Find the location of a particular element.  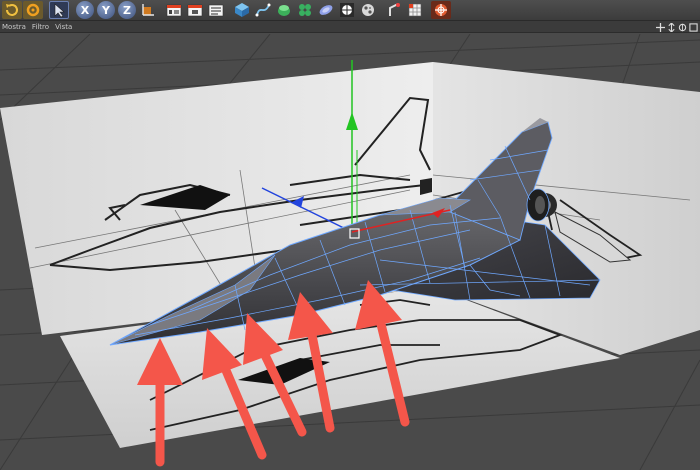

render-settings-button is located at coordinates (216, 10).